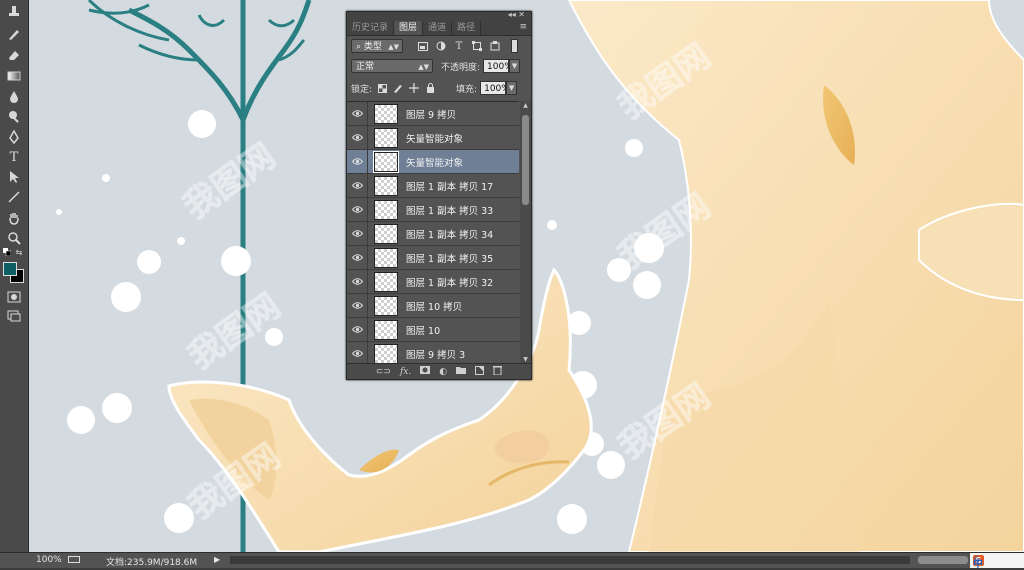 The width and height of the screenshot is (1024, 570). I want to click on layer-name: 图层 10 拷贝, so click(434, 306).